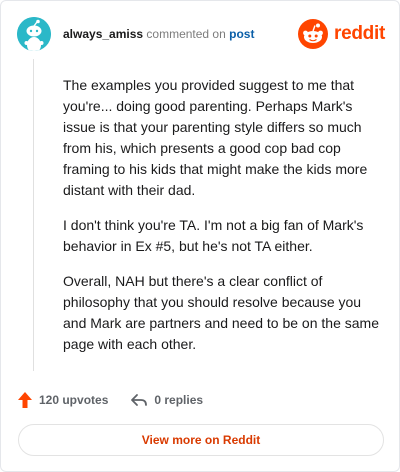 The height and width of the screenshot is (472, 400). Describe the element at coordinates (186, 34) in the screenshot. I see `action-text: commented on` at that location.